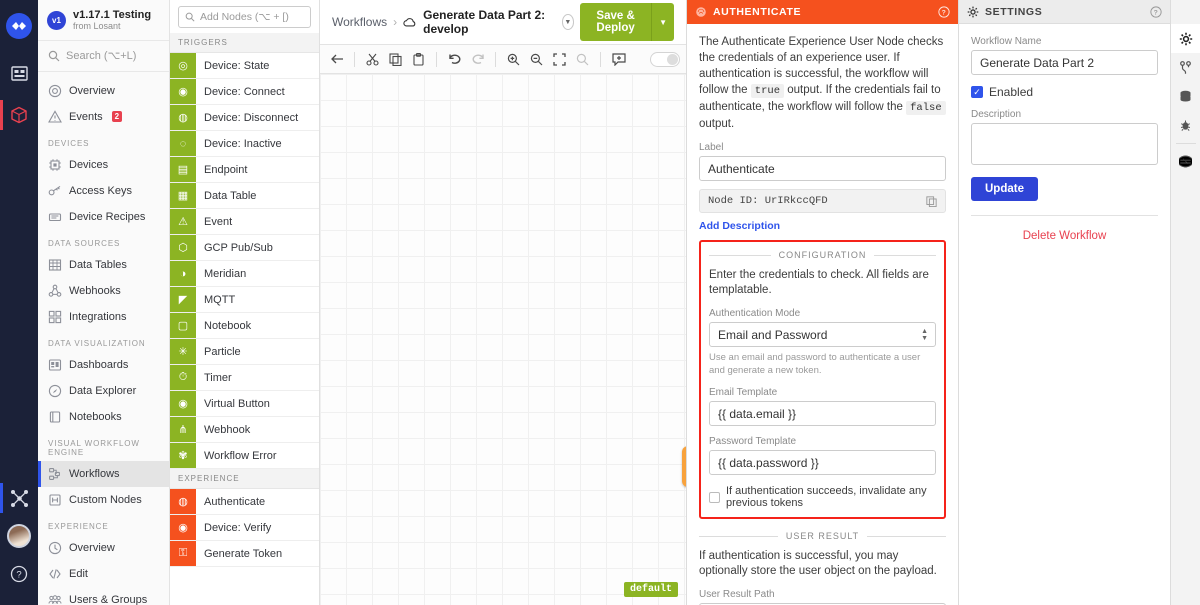  What do you see at coordinates (103, 473) in the screenshot?
I see `sidebar-item-workflows: Workflows` at bounding box center [103, 473].